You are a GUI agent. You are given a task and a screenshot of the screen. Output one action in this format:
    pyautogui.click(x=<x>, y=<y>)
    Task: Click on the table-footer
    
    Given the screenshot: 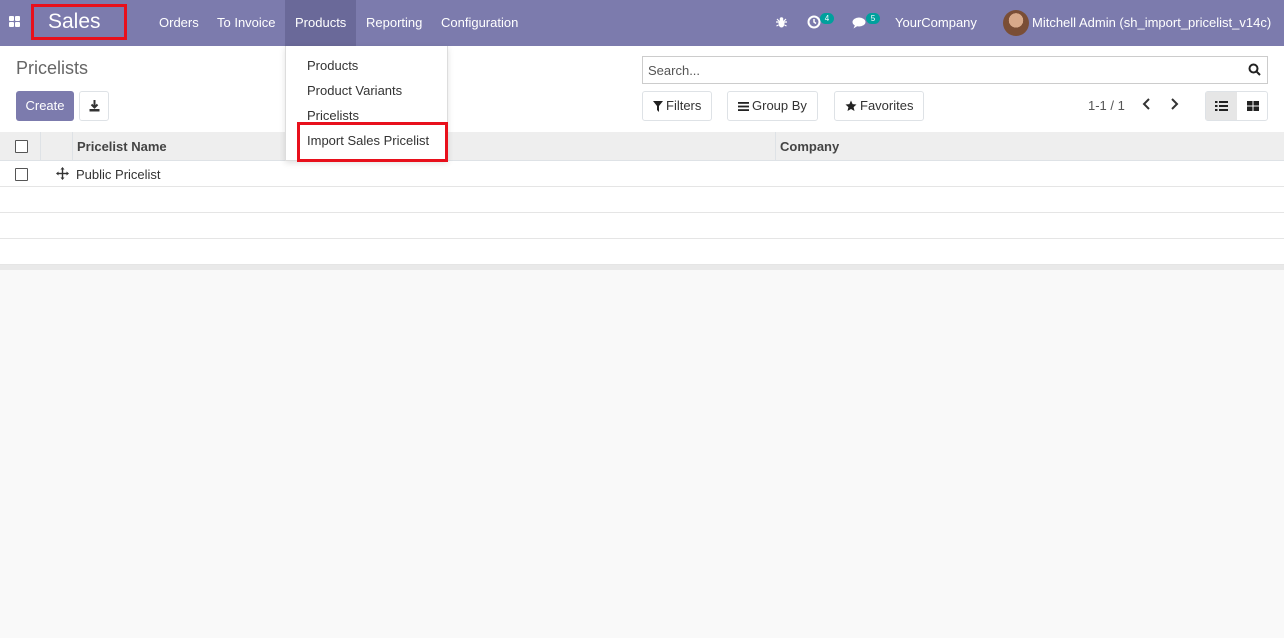 What is the action you would take?
    pyautogui.click(x=642, y=267)
    